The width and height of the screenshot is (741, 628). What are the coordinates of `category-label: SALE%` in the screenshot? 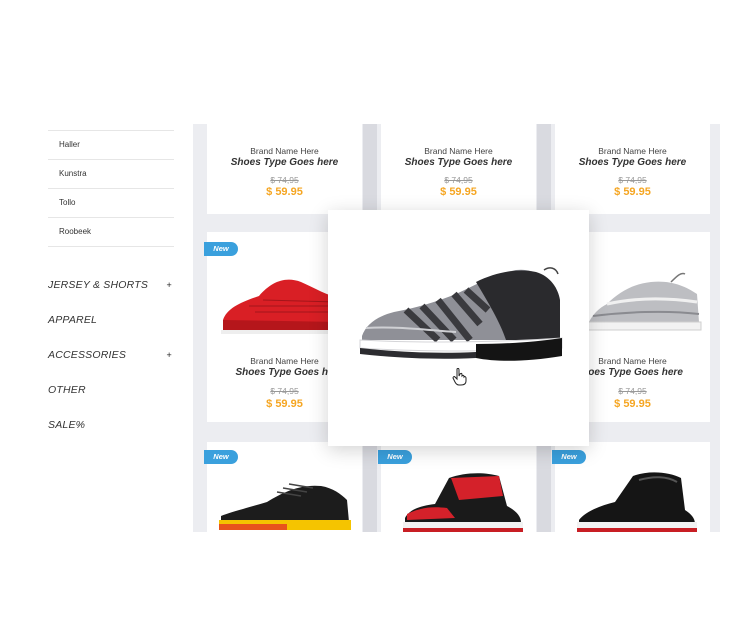 It's located at (67, 424).